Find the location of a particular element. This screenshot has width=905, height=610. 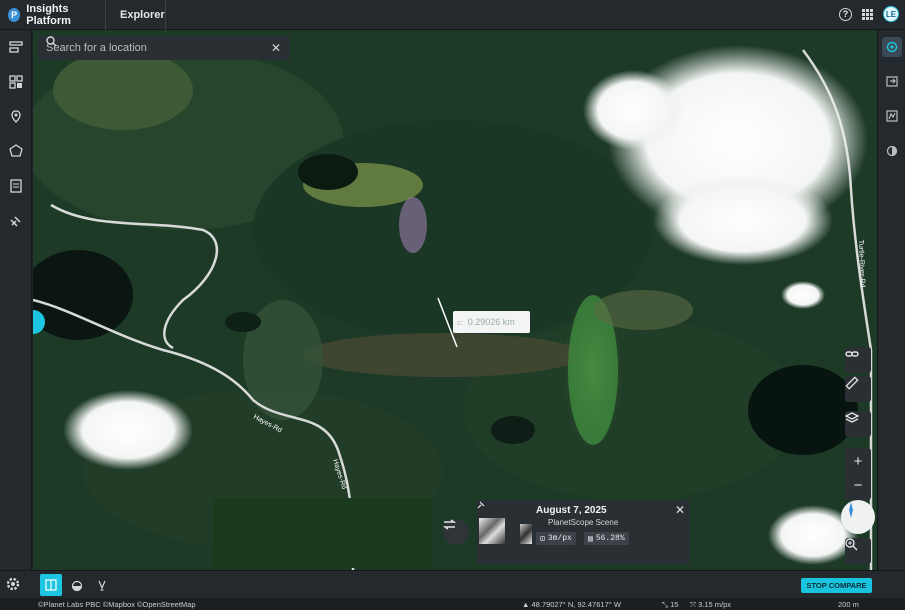

cursor-icon: ▲ is located at coordinates (527, 604).